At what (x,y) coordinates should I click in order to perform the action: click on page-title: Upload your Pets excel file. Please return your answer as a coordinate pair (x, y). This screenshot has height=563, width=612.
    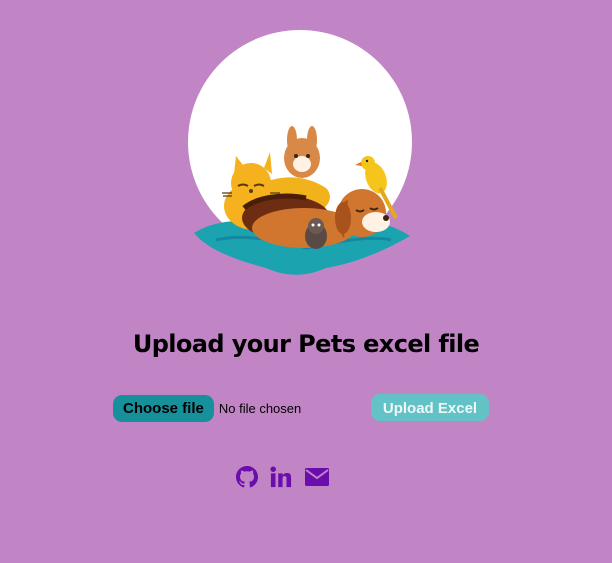
    Looking at the image, I should click on (306, 344).